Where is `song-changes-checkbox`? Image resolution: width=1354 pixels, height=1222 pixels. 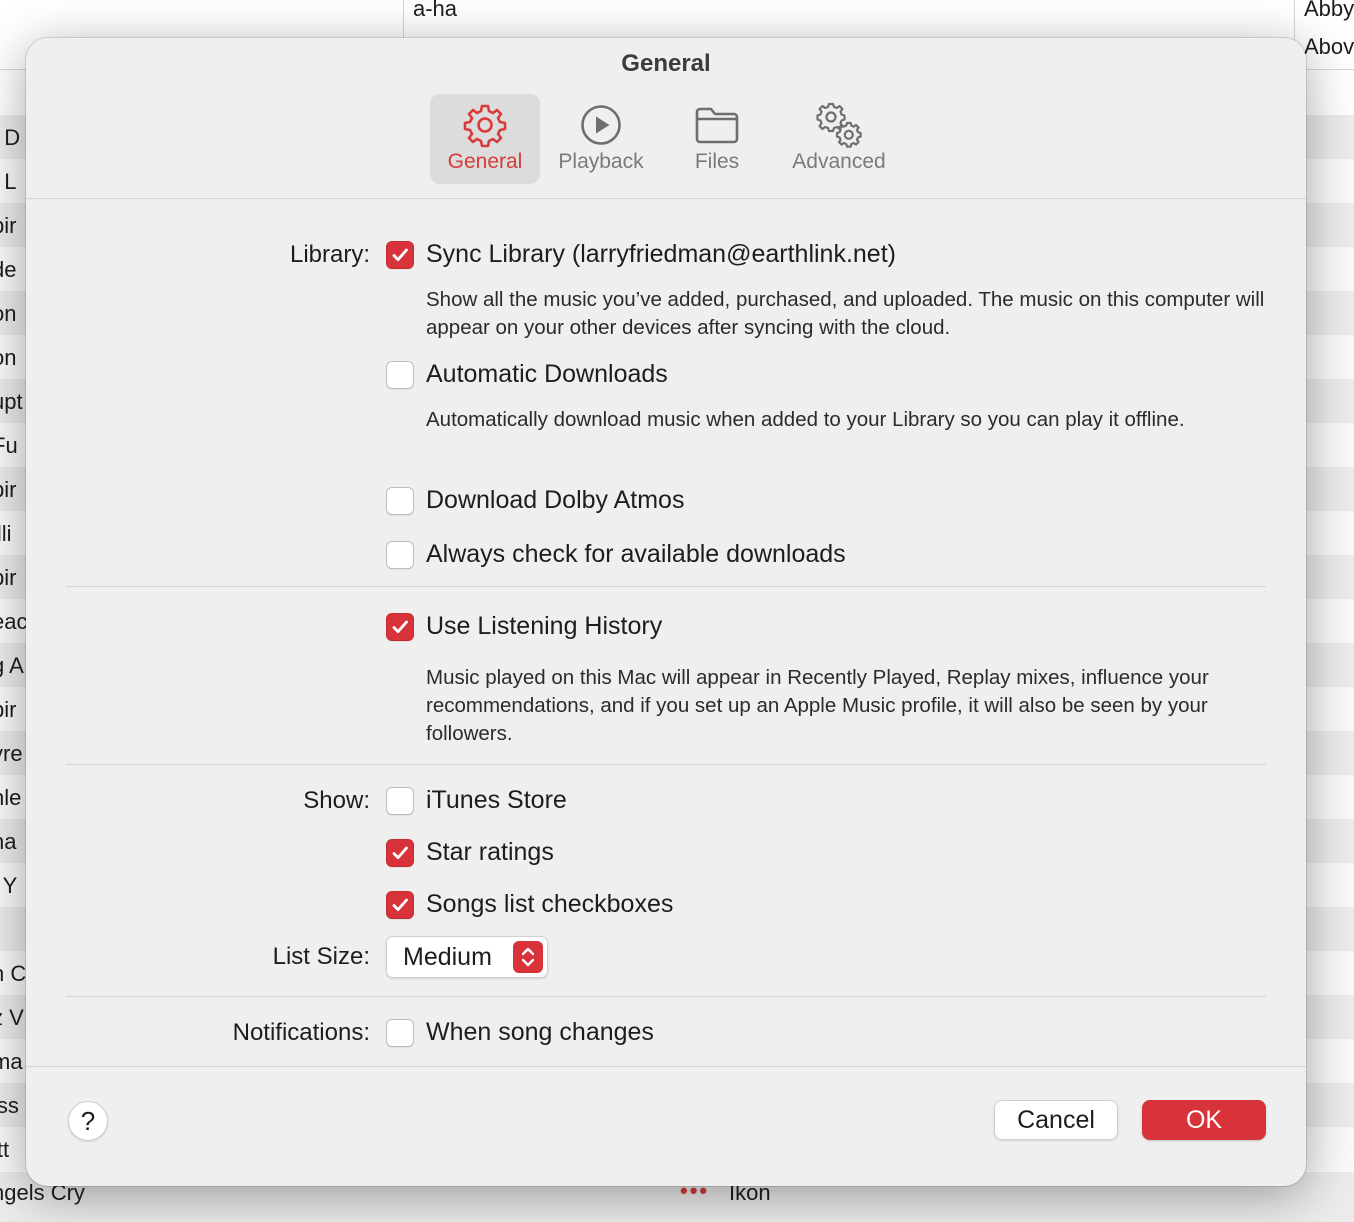 song-changes-checkbox is located at coordinates (400, 1033).